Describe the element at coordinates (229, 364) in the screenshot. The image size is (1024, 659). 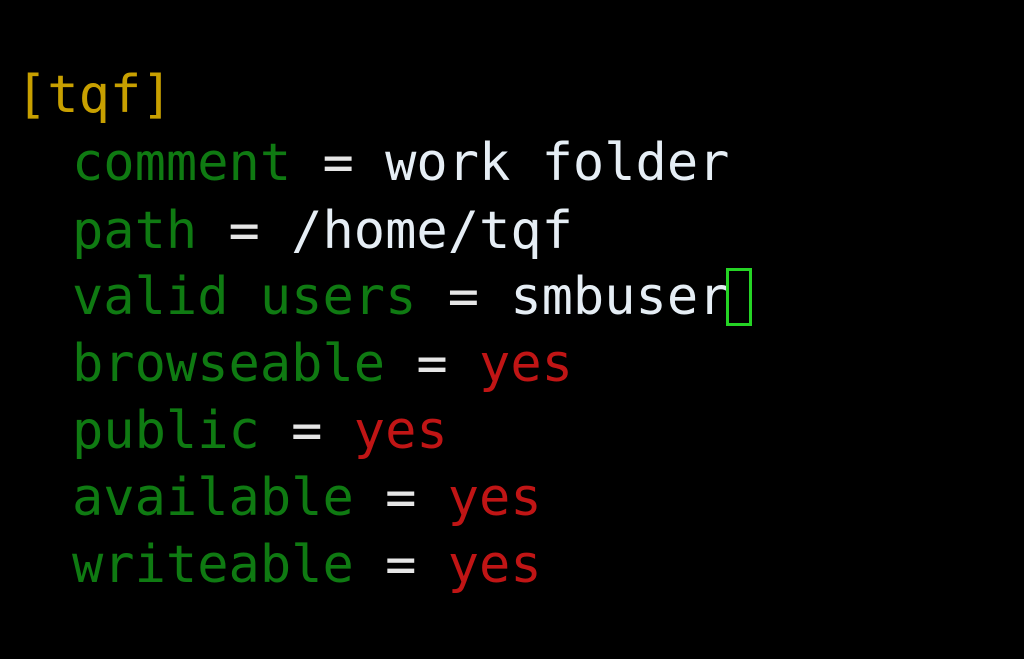
I see `config-key: browseable` at that location.